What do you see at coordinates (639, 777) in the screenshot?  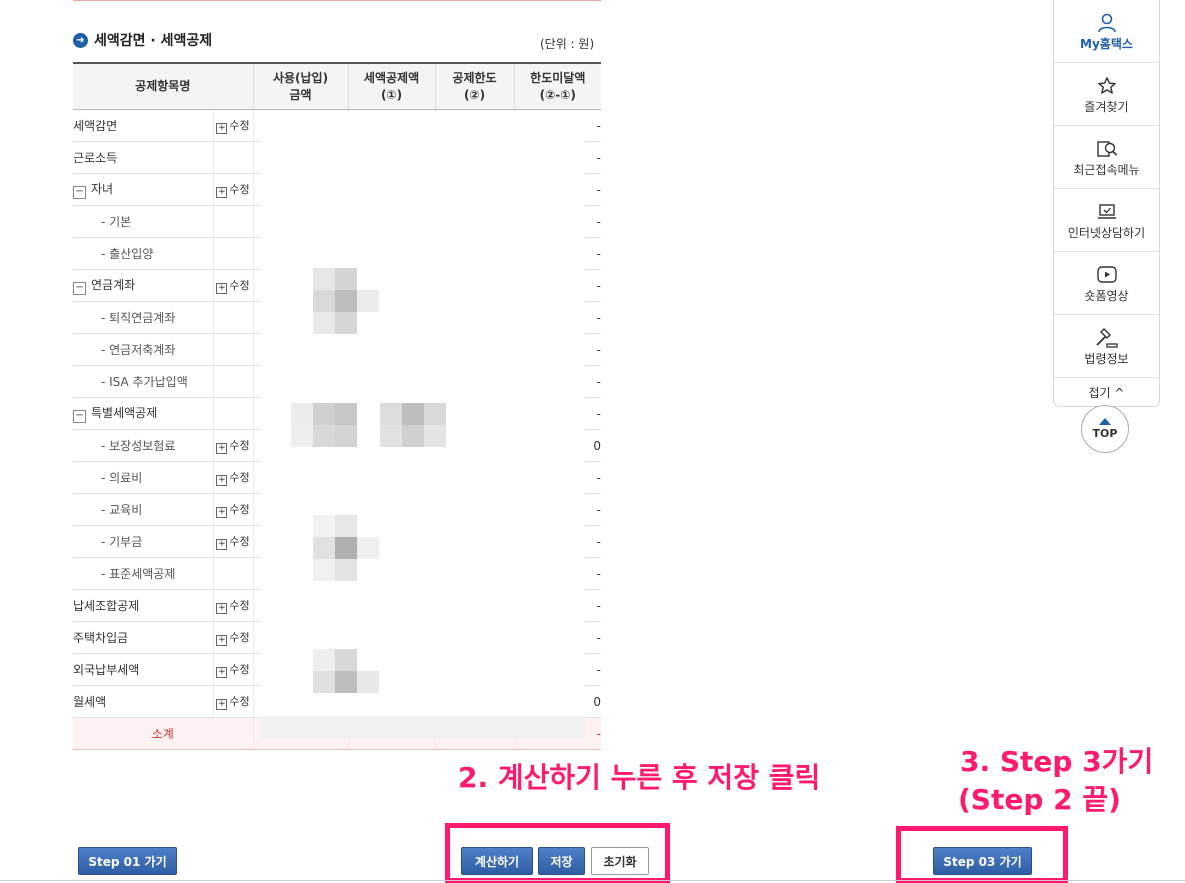 I see `annotation-step2: 2. 계산하기 누른 후 저장 클릭` at bounding box center [639, 777].